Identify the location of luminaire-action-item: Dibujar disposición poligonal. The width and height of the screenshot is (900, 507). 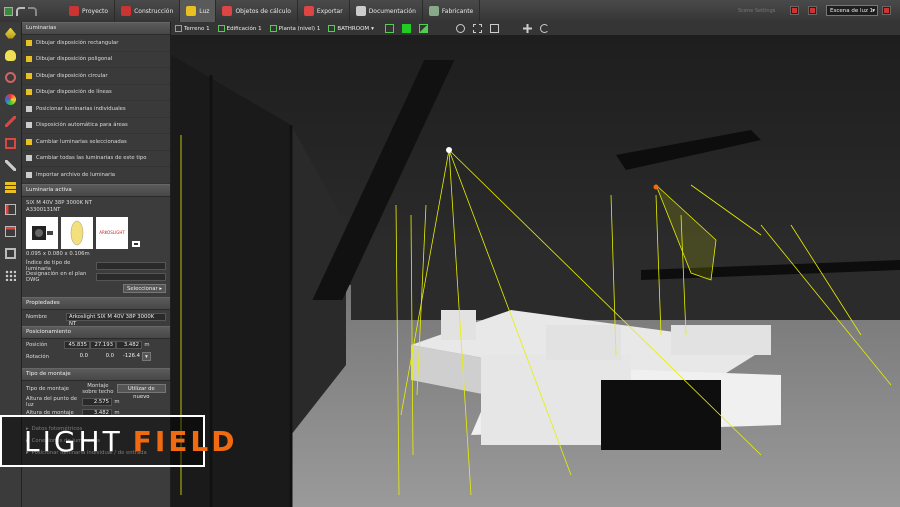
(96, 59).